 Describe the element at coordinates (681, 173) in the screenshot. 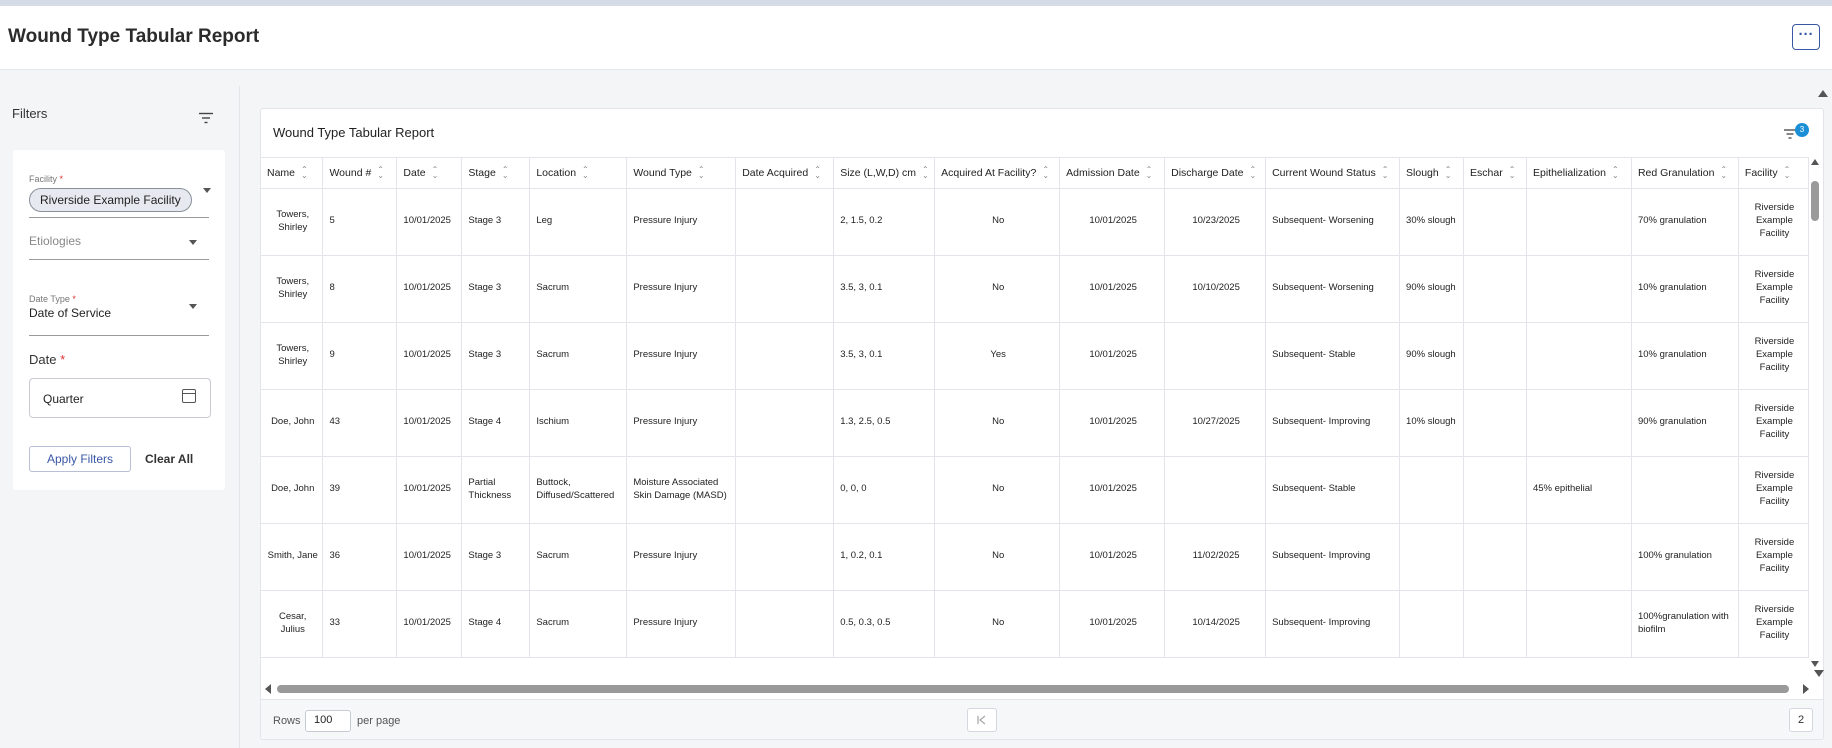

I see `column-header-wound-type: Wound Type ⌃ ⌄` at that location.